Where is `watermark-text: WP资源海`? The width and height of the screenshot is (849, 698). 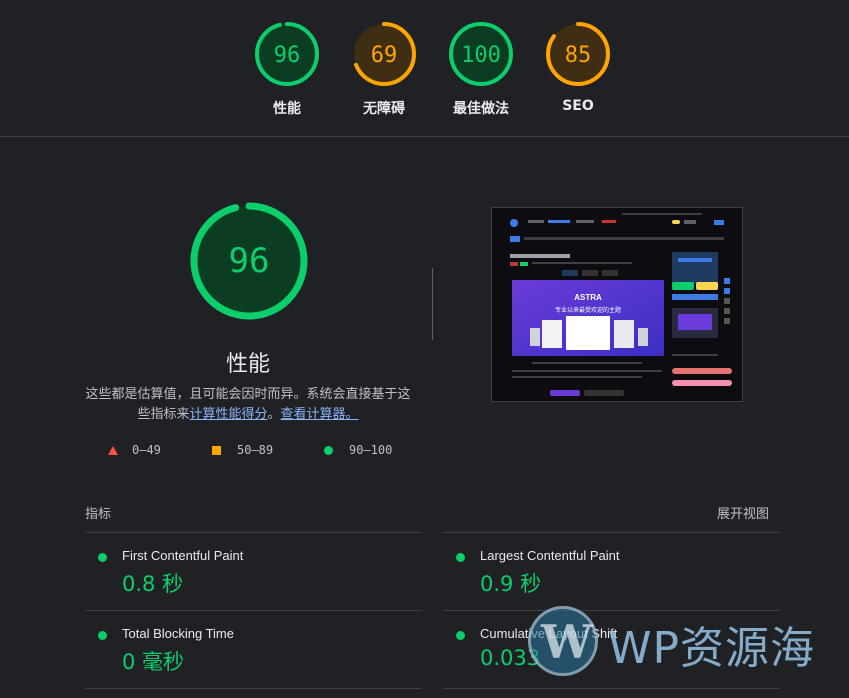 watermark-text: WP资源海 is located at coordinates (712, 648).